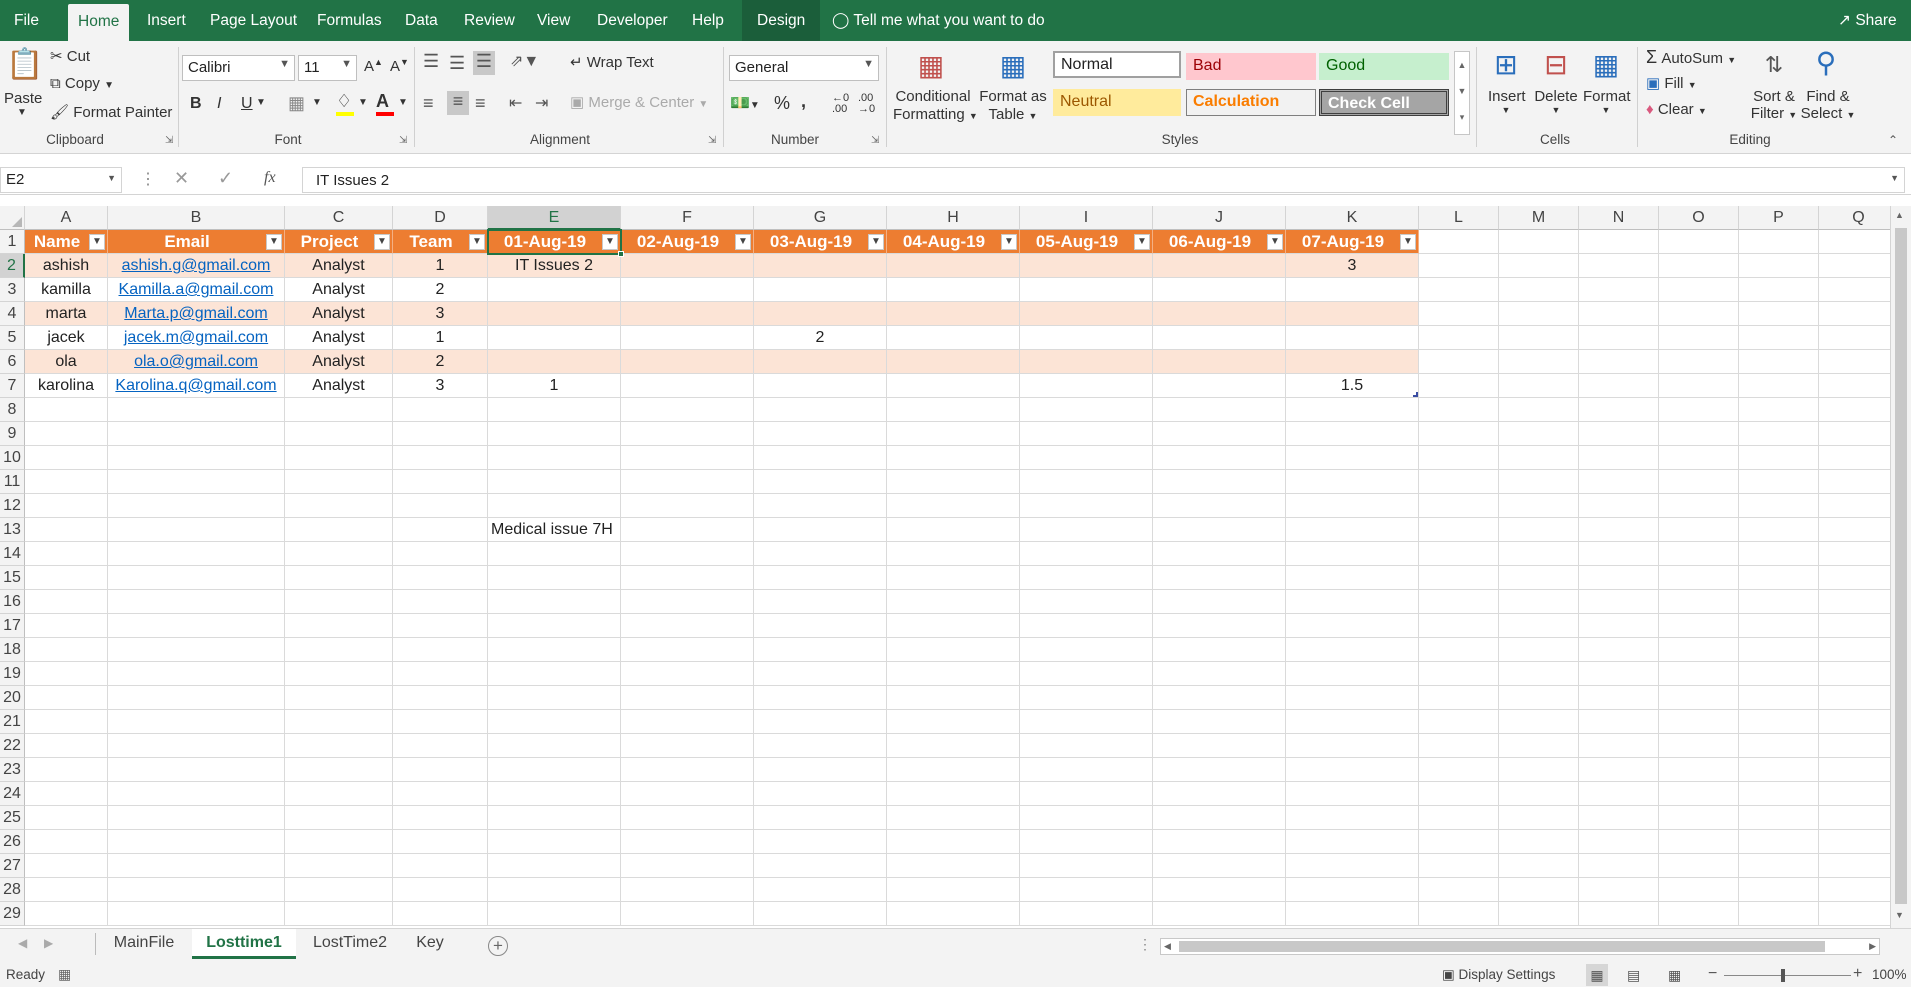 The image size is (1911, 987). Describe the element at coordinates (632, 20) in the screenshot. I see `tab-developer: Developer` at that location.